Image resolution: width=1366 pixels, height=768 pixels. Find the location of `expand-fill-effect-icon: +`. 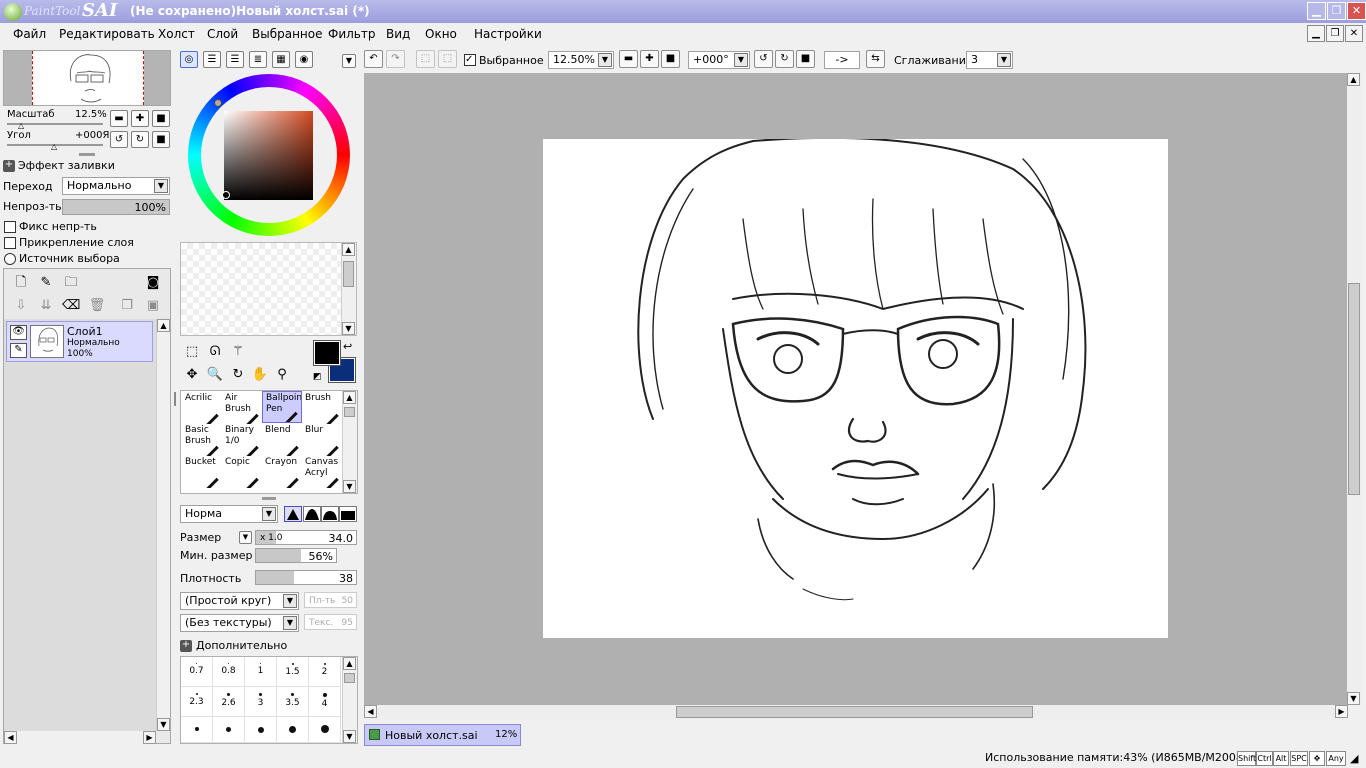

expand-fill-effect-icon: + is located at coordinates (9, 166).